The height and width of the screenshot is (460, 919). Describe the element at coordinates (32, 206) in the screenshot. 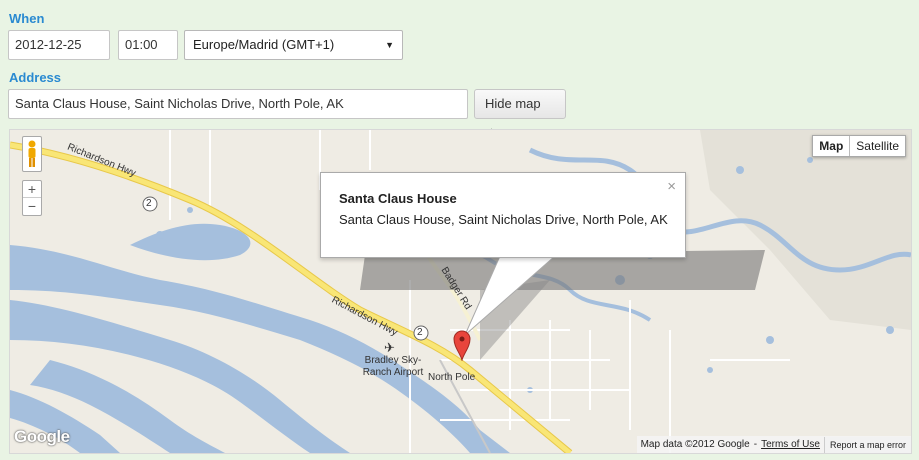

I see `zoom-out-button: −` at that location.